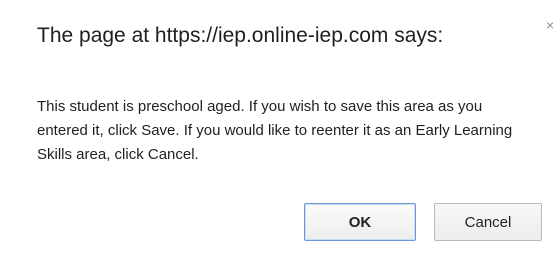 This screenshot has width=560, height=274. What do you see at coordinates (360, 222) in the screenshot?
I see `ok-button: OK` at bounding box center [360, 222].